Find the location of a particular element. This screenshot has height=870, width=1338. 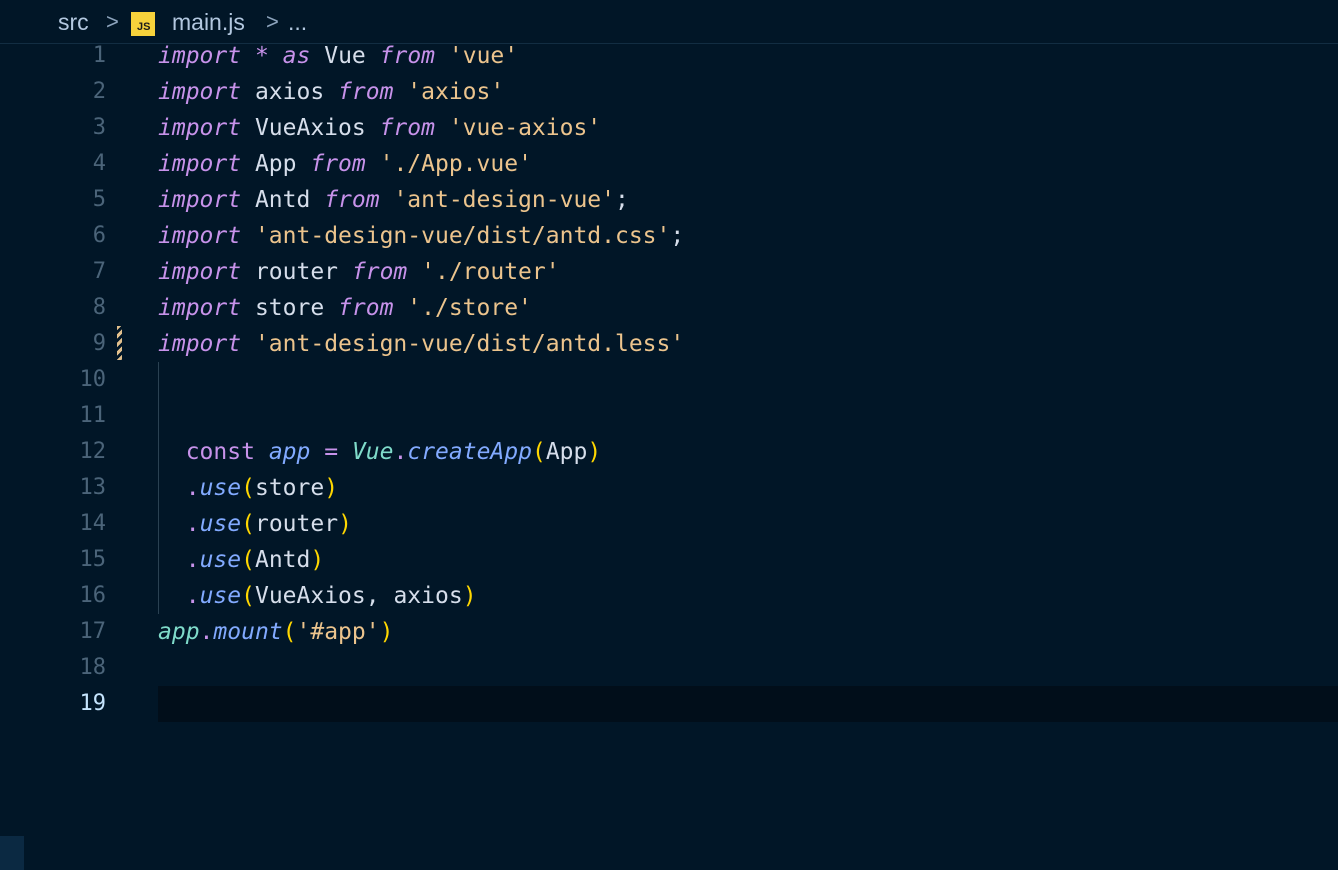

code-token: './App.vue' is located at coordinates (455, 164).